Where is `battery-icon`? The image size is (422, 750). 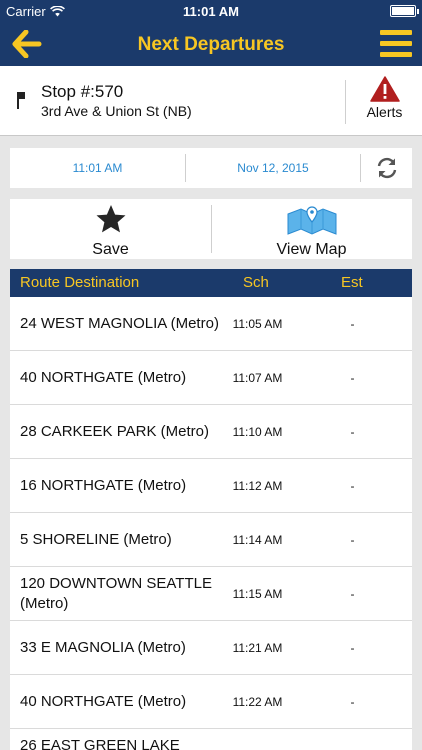 battery-icon is located at coordinates (404, 11).